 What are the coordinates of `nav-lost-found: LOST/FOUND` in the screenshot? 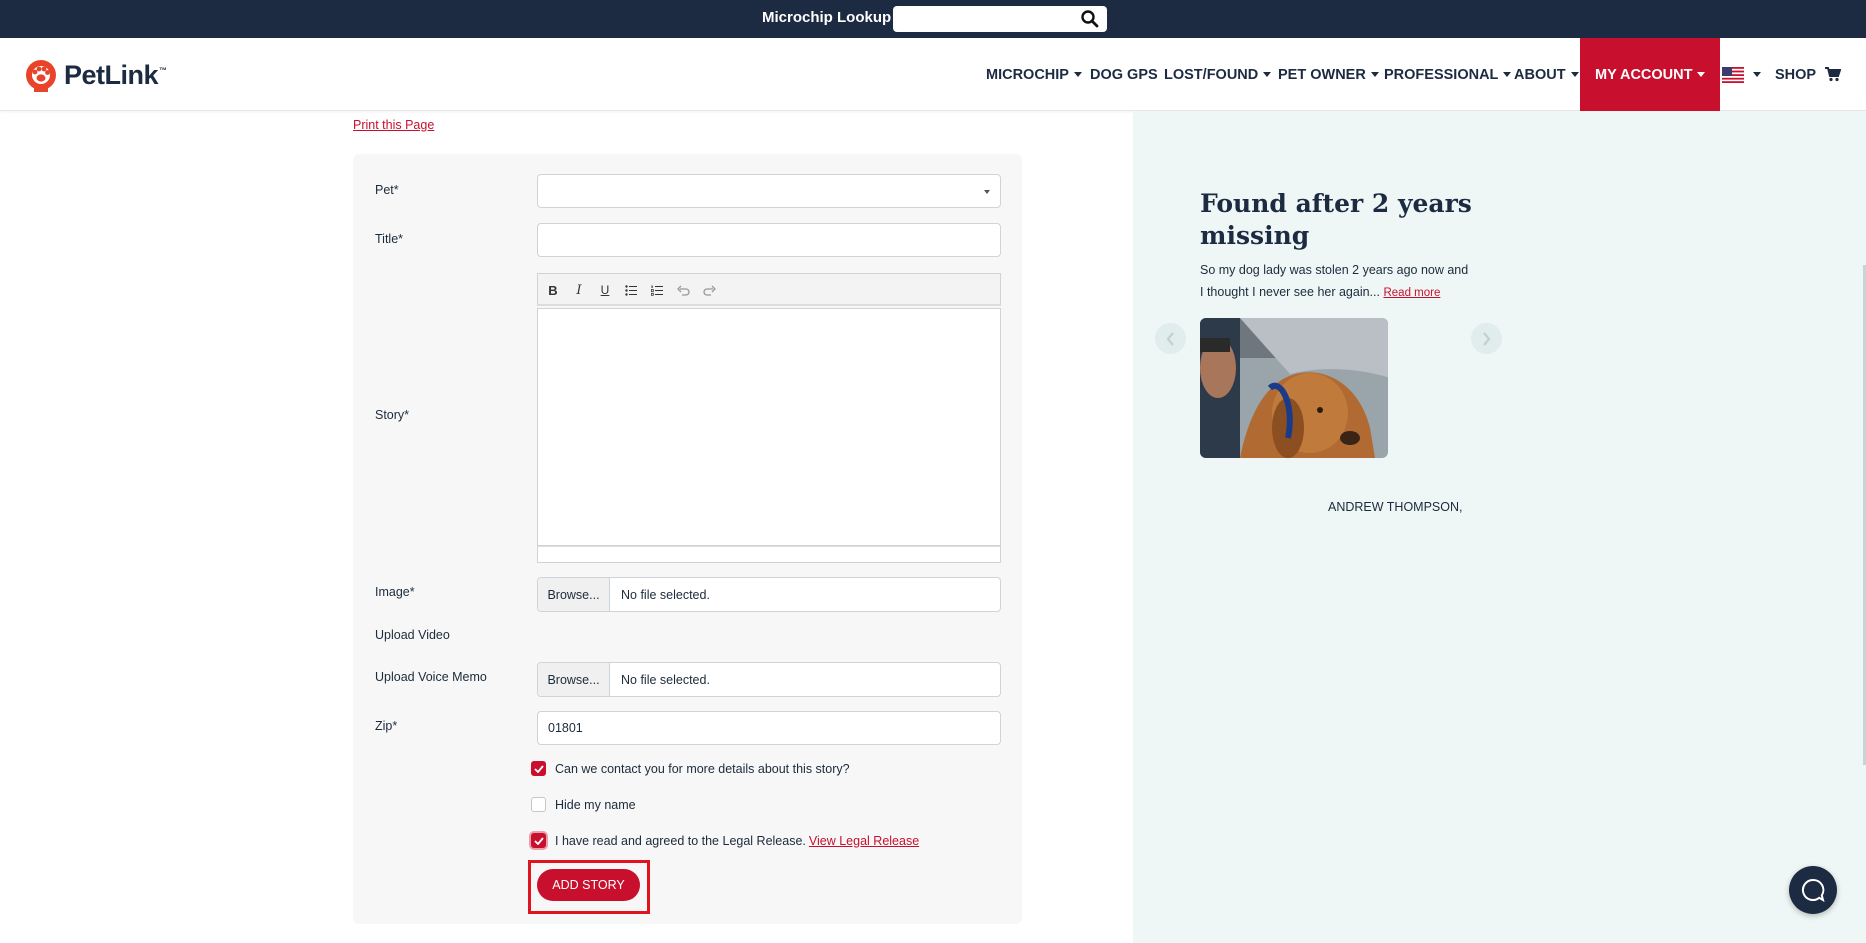 It's located at (1218, 74).